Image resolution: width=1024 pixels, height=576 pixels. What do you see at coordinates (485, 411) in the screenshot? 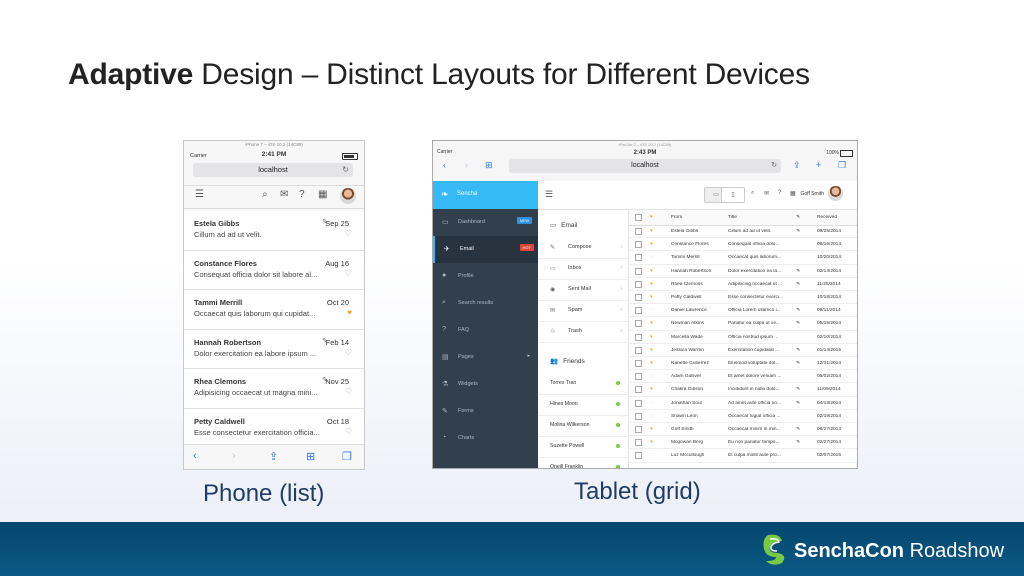
I see `sidebar-item-forms: ✎ Forms` at bounding box center [485, 411].